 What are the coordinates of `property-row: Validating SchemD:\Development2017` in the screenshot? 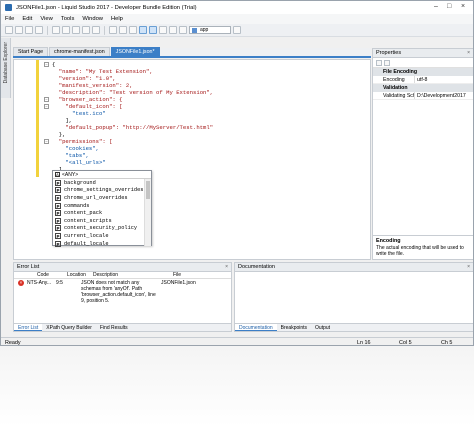 It's located at (423, 96).